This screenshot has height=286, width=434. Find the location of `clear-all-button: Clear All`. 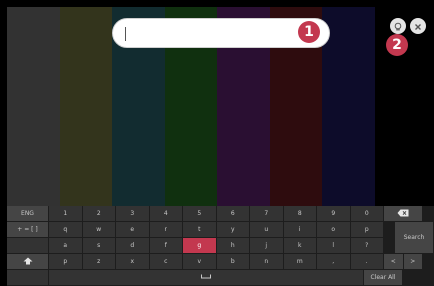

clear-all-button: Clear All is located at coordinates (383, 278).